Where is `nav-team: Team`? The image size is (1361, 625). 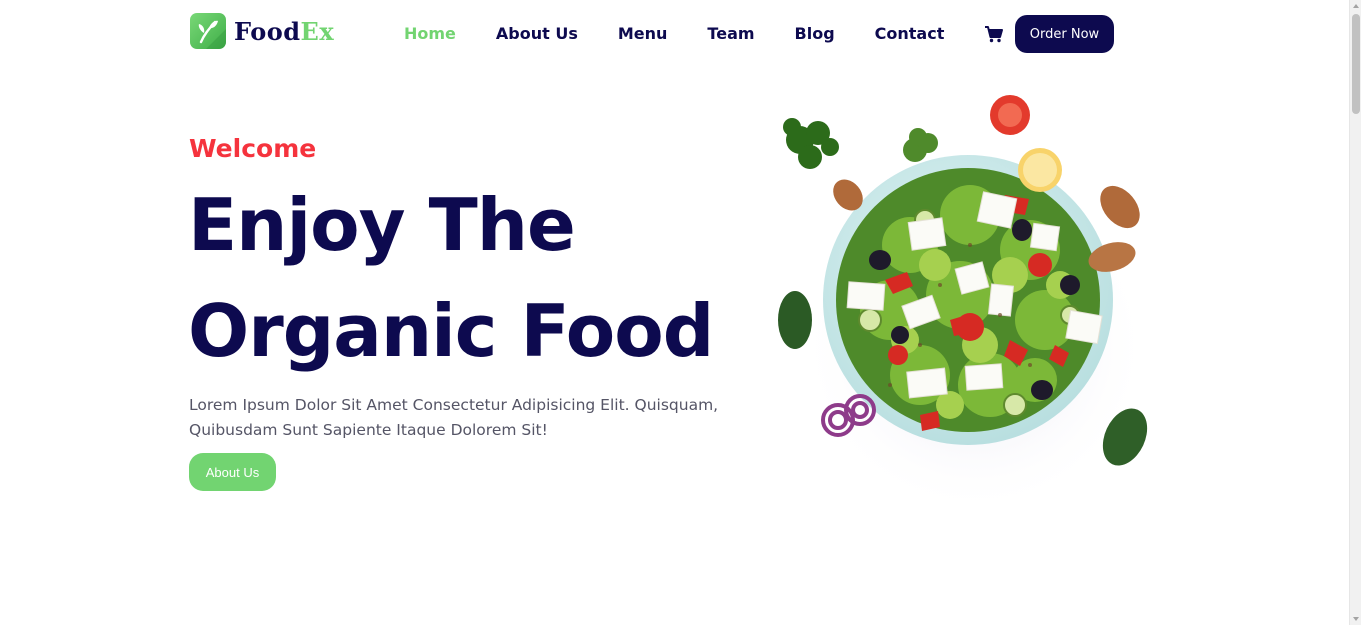 nav-team: Team is located at coordinates (730, 34).